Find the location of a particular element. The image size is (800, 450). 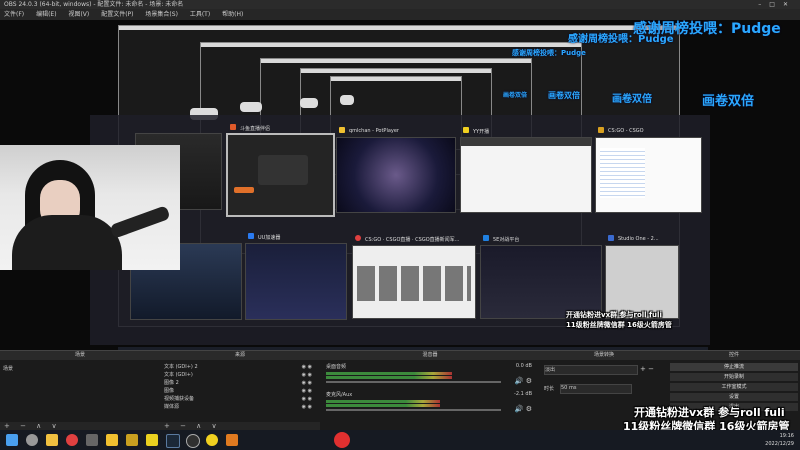

dock-title: 混音器 is located at coordinates (430, 355).